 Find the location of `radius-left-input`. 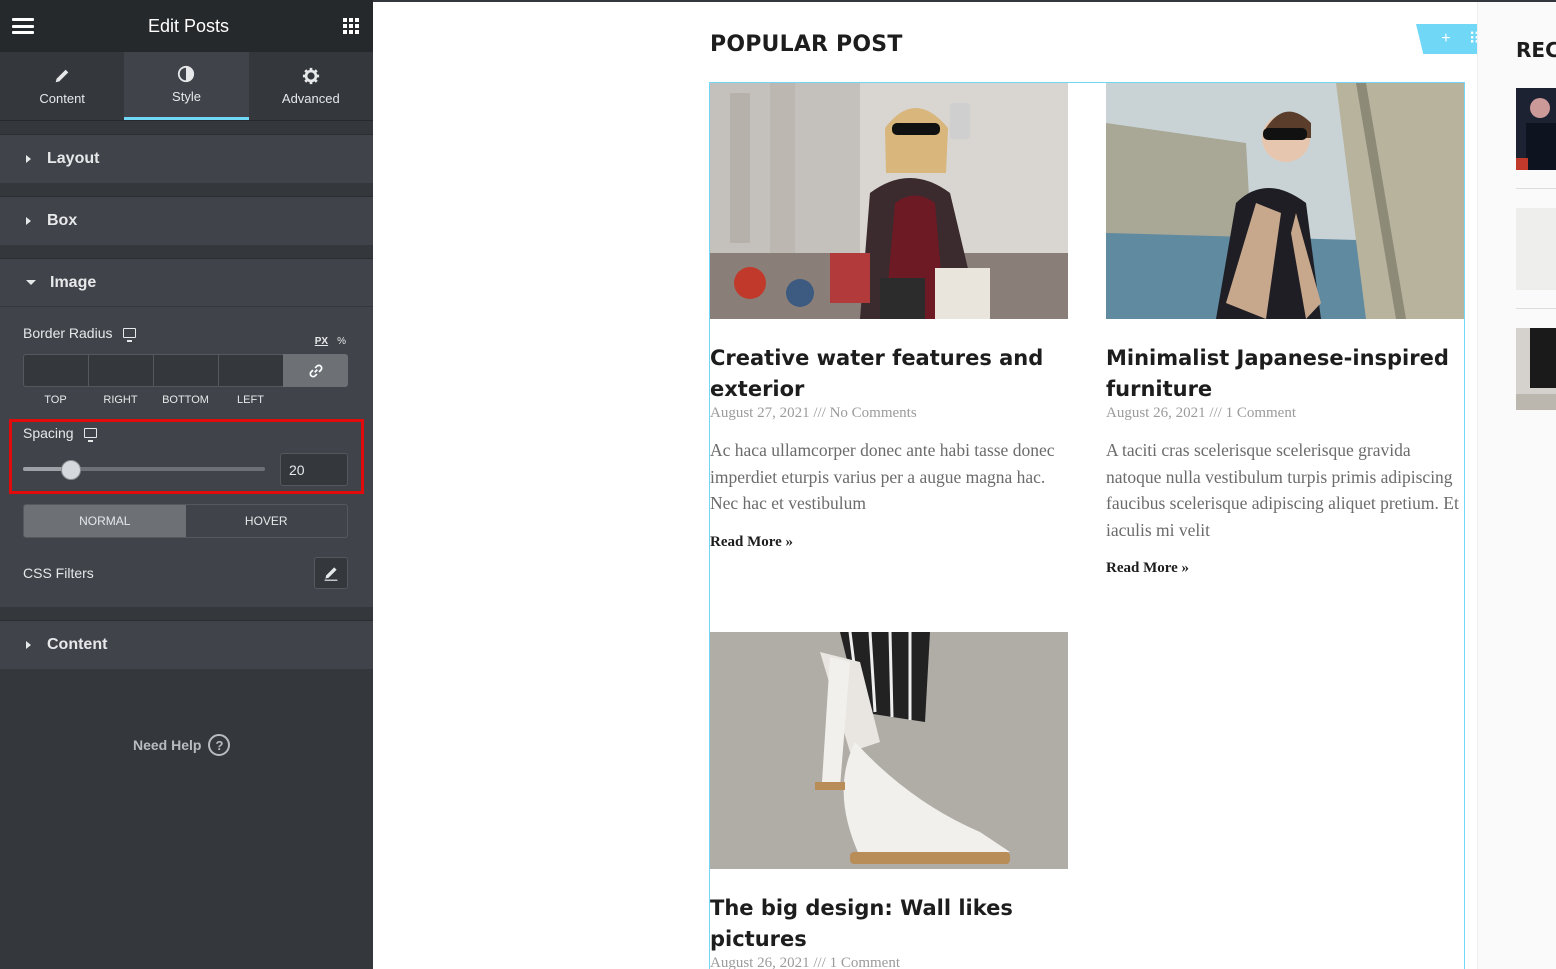

radius-left-input is located at coordinates (250, 370).